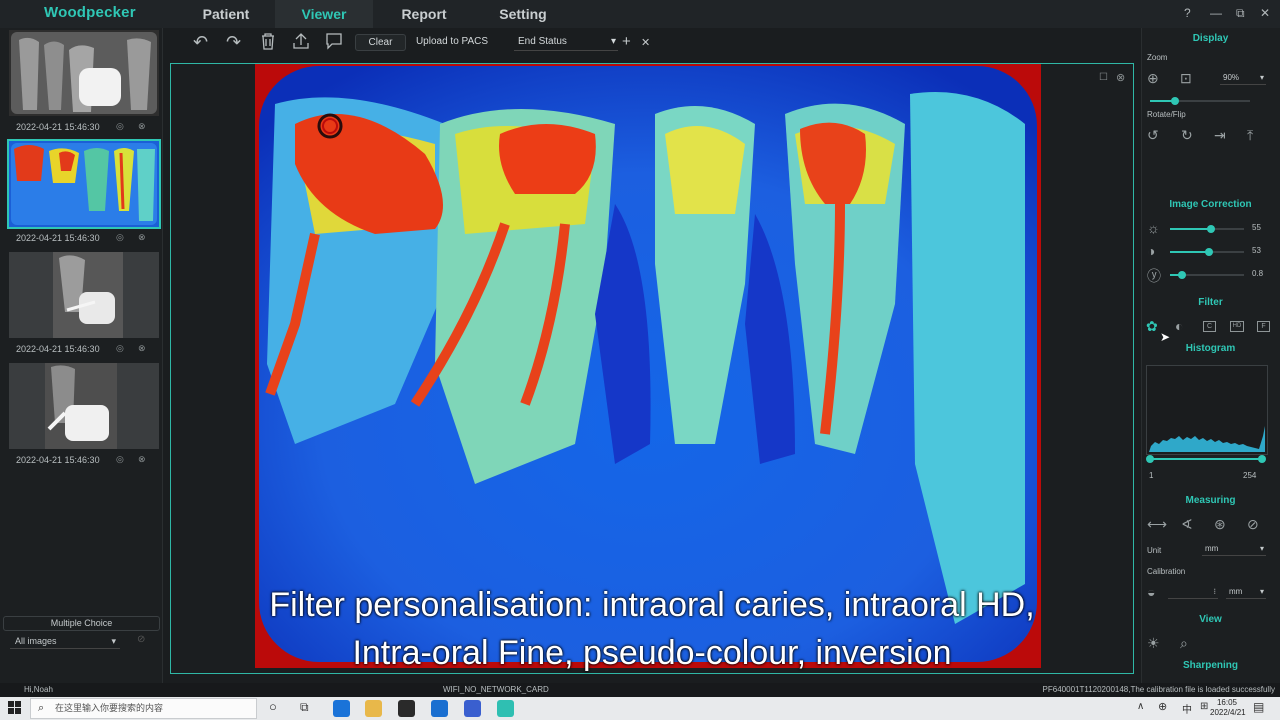 The width and height of the screenshot is (1280, 720). I want to click on histogram-graphic, so click(1207, 439).